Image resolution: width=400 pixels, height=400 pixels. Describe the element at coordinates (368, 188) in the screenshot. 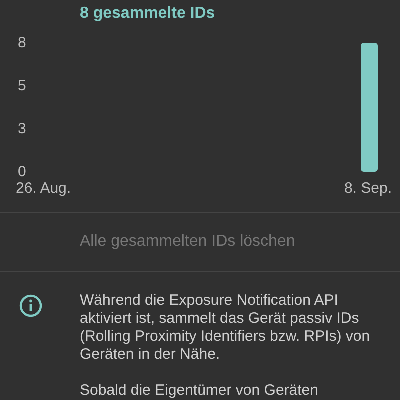

I see `x-axis-label: 8. Sep.` at that location.